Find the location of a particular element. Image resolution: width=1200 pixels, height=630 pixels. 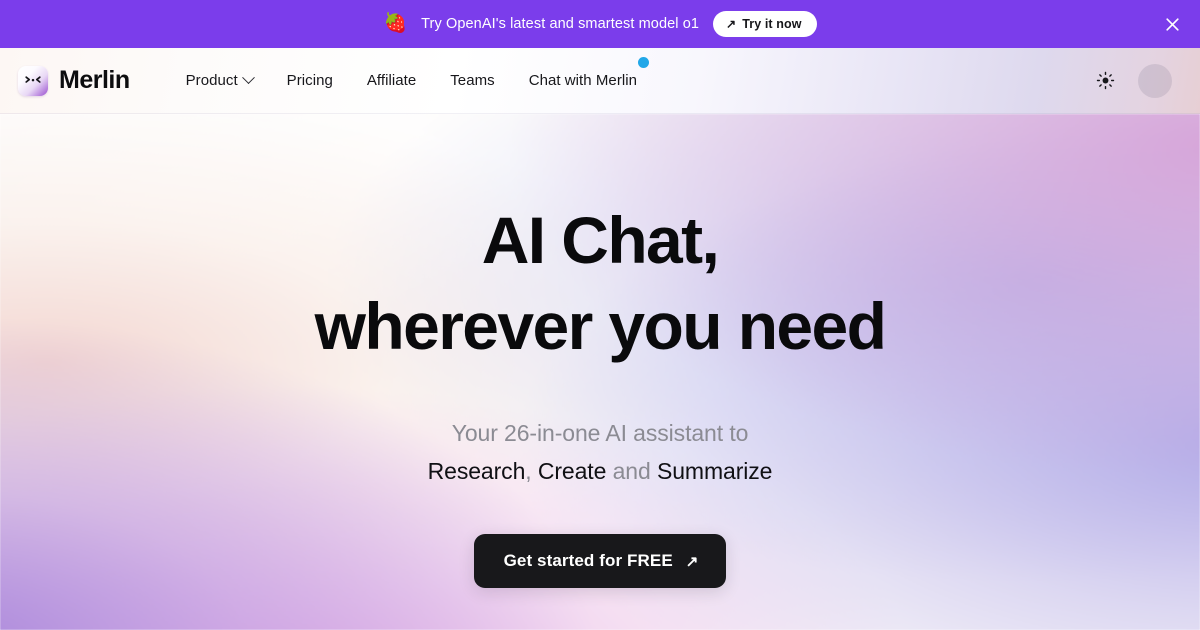

nav-item-product: Product is located at coordinates (220, 80).